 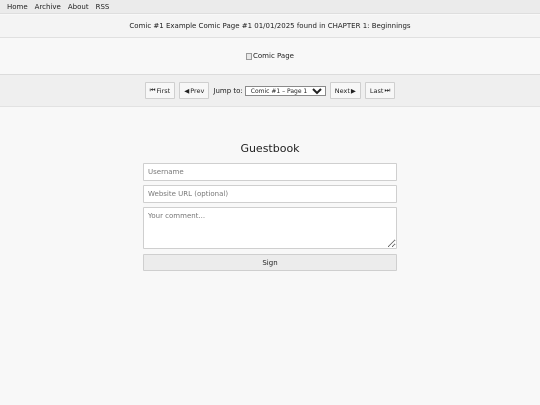 What do you see at coordinates (376, 90) in the screenshot?
I see `last-button-label: Last` at bounding box center [376, 90].